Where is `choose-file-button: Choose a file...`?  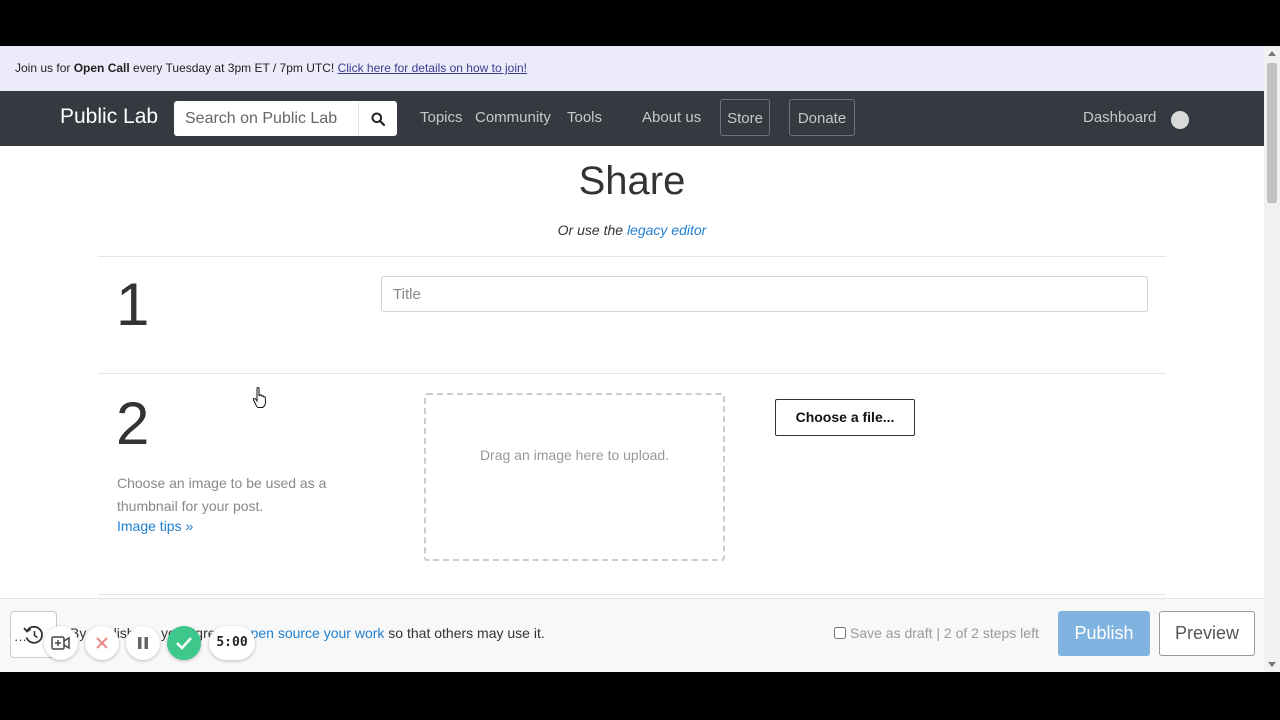 choose-file-button: Choose a file... is located at coordinates (845, 417).